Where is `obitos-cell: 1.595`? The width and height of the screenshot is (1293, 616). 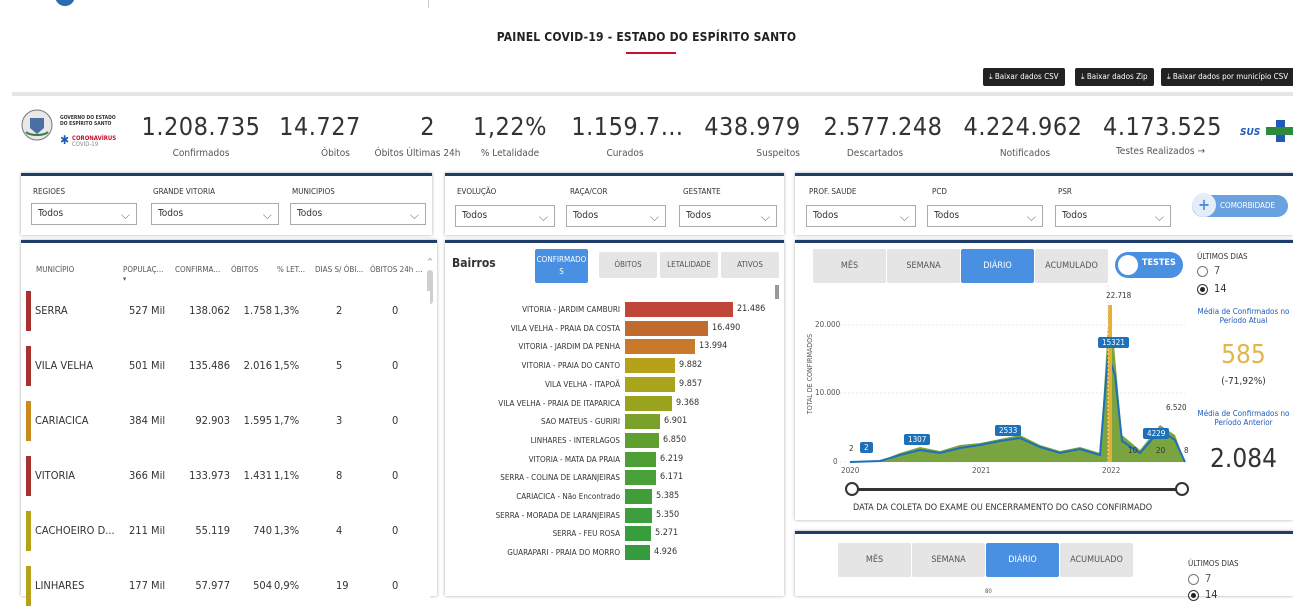
obitos-cell: 1.595 is located at coordinates (257, 420).